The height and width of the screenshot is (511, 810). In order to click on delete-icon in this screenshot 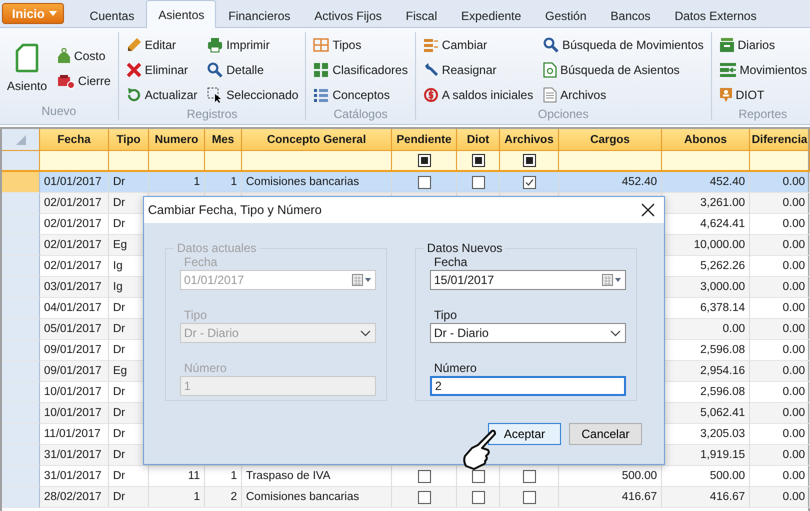, I will do `click(134, 70)`.